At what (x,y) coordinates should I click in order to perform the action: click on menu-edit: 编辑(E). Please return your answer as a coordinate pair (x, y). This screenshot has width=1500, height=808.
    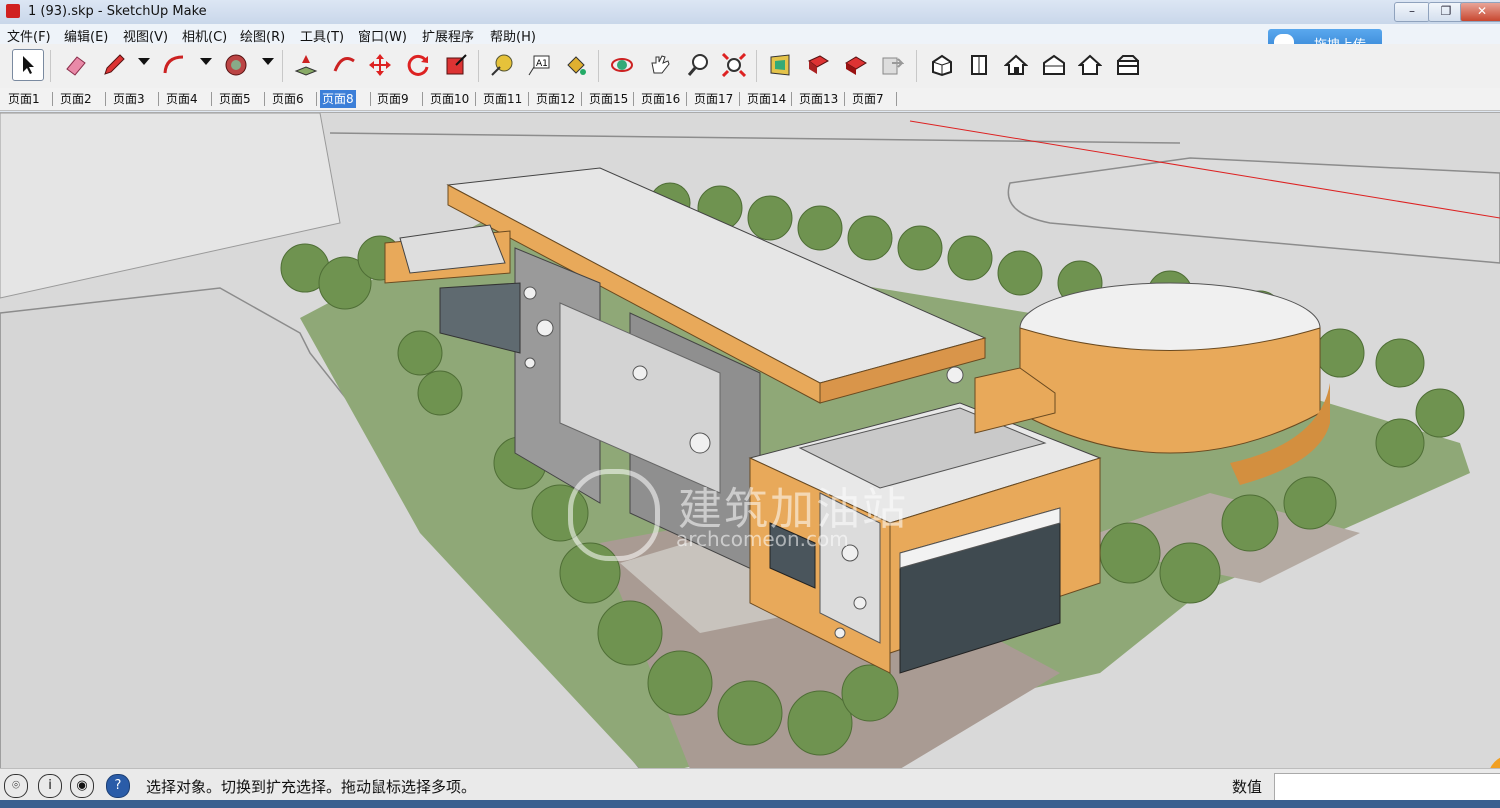
    Looking at the image, I should click on (86, 35).